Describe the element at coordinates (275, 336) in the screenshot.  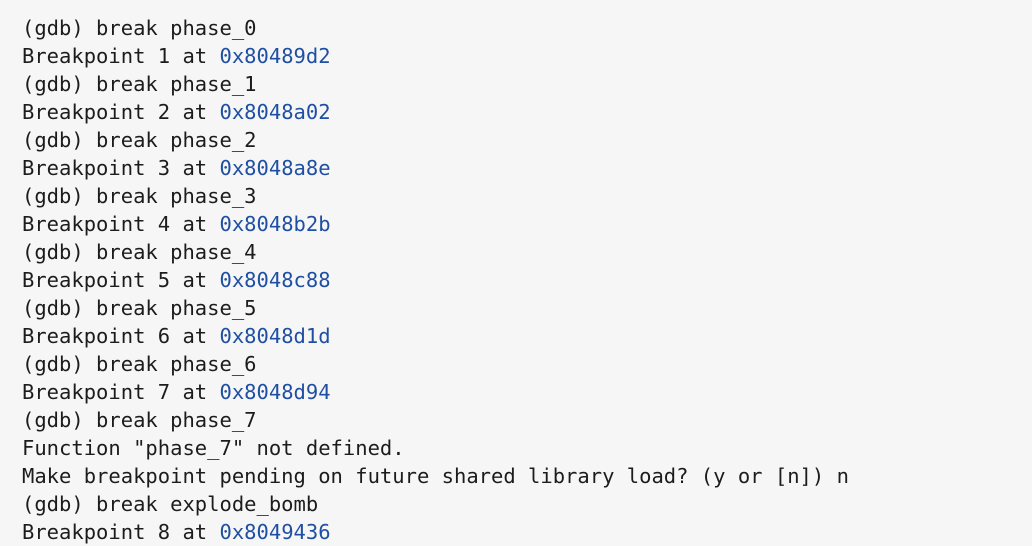
I see `breakpoint-address: 0x8048d1d` at that location.